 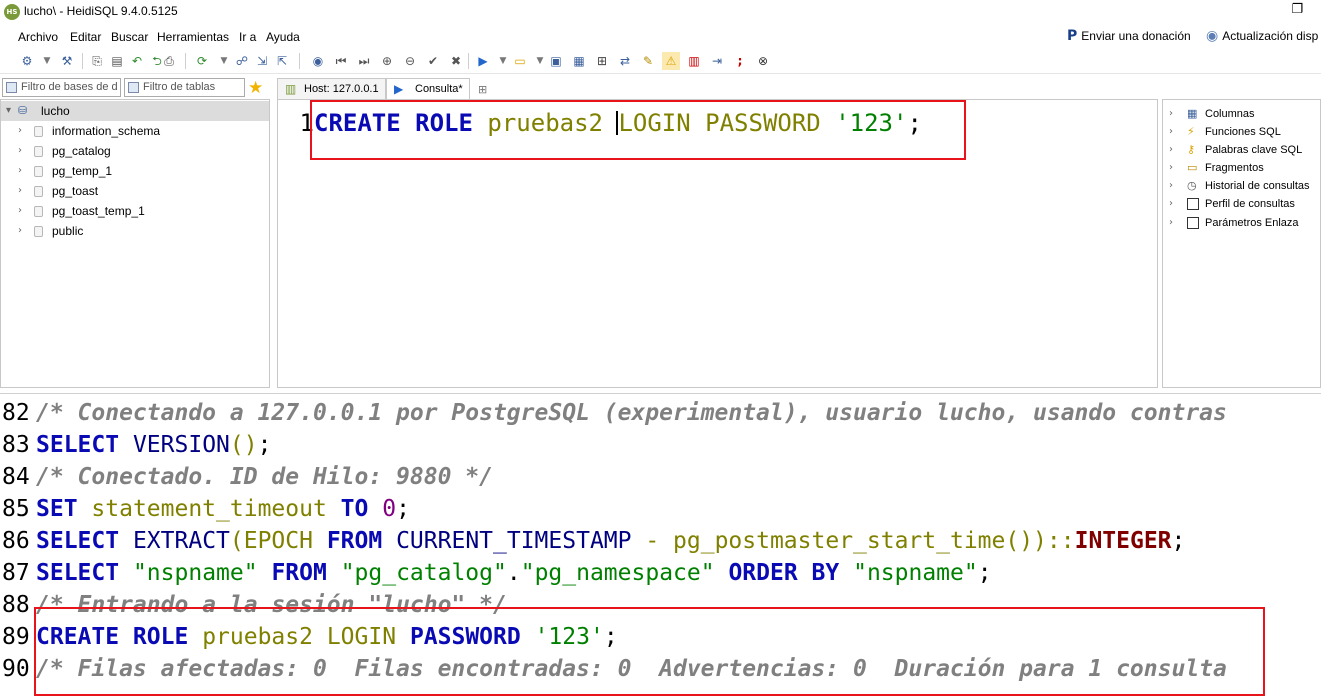 What do you see at coordinates (556, 61) in the screenshot?
I see `save-icon: ▣` at bounding box center [556, 61].